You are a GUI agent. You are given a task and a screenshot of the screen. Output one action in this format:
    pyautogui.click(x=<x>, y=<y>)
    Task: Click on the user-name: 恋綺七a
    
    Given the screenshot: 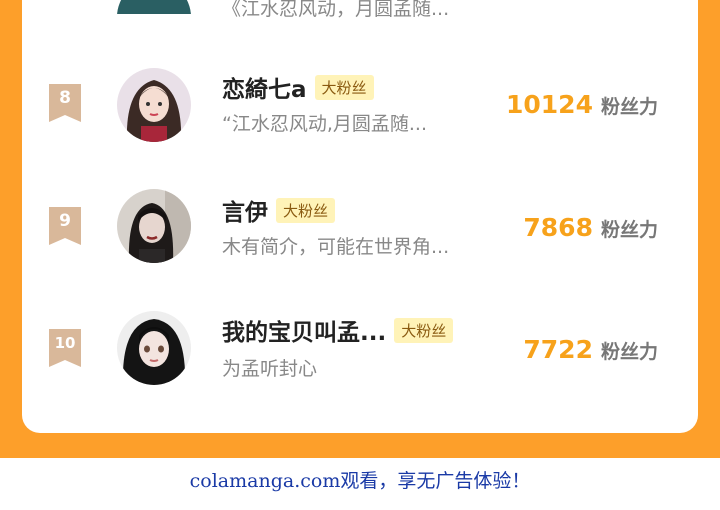 What is the action you would take?
    pyautogui.click(x=264, y=87)
    